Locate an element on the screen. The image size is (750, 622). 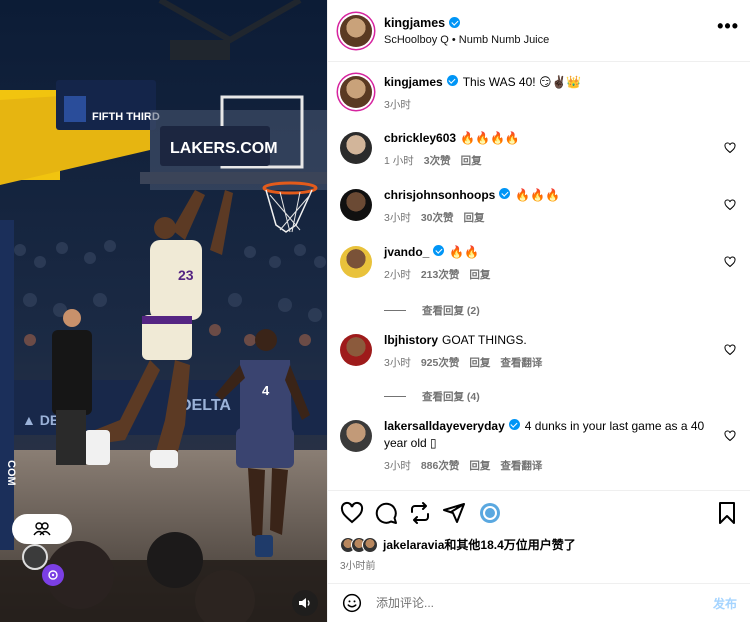
mute-button is located at coordinates (305, 603).